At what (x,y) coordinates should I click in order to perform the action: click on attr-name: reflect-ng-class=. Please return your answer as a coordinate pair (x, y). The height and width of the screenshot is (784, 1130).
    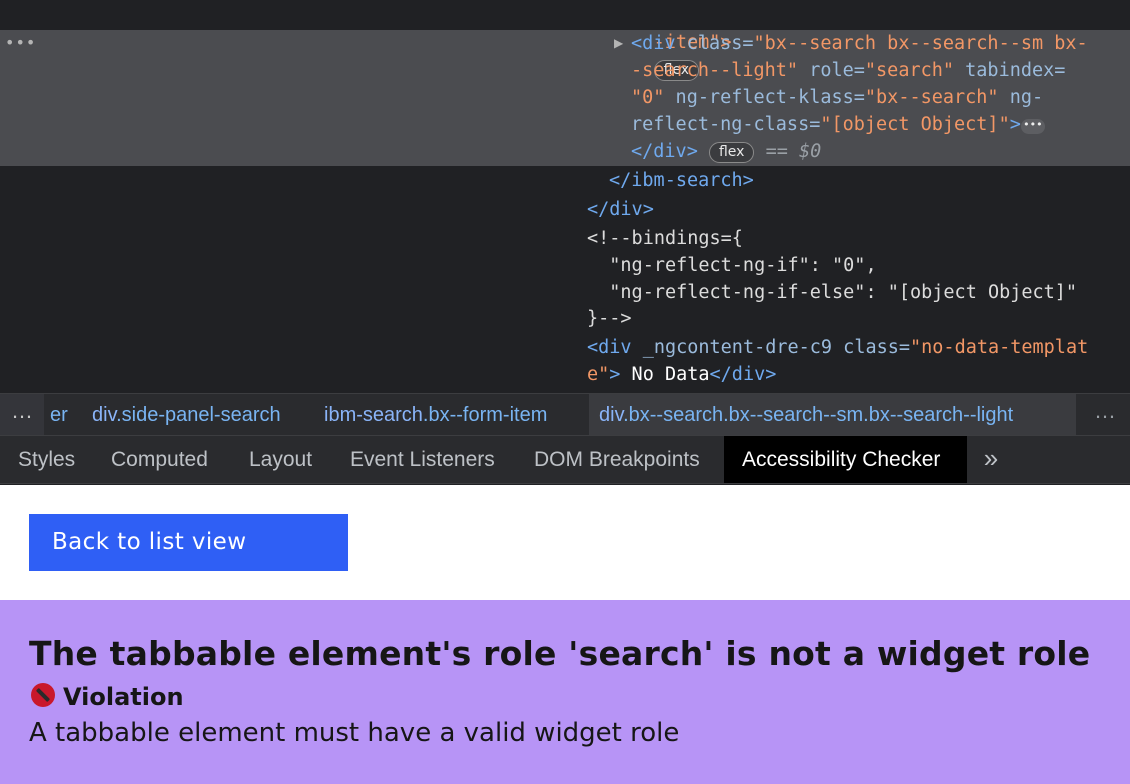
    Looking at the image, I should click on (726, 124).